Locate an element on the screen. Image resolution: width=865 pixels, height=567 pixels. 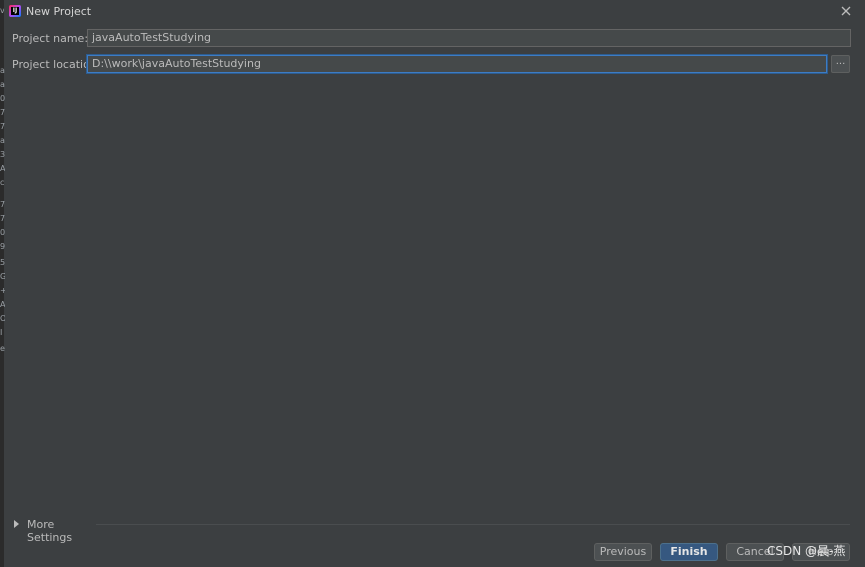
edge-char: G is located at coordinates (2, 276).